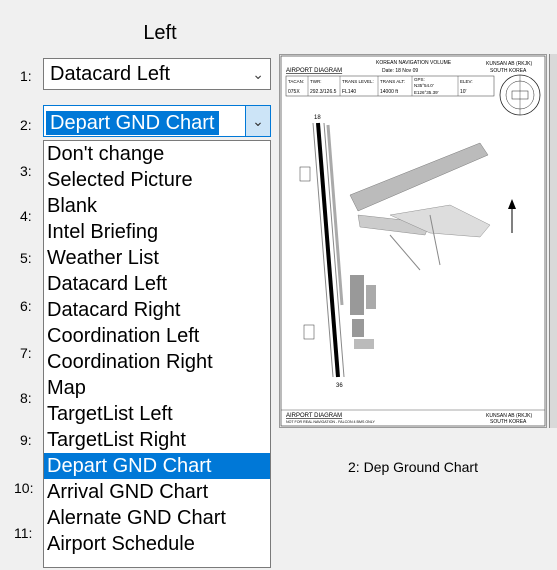  I want to click on runway-label-bottom: 36, so click(339, 386).